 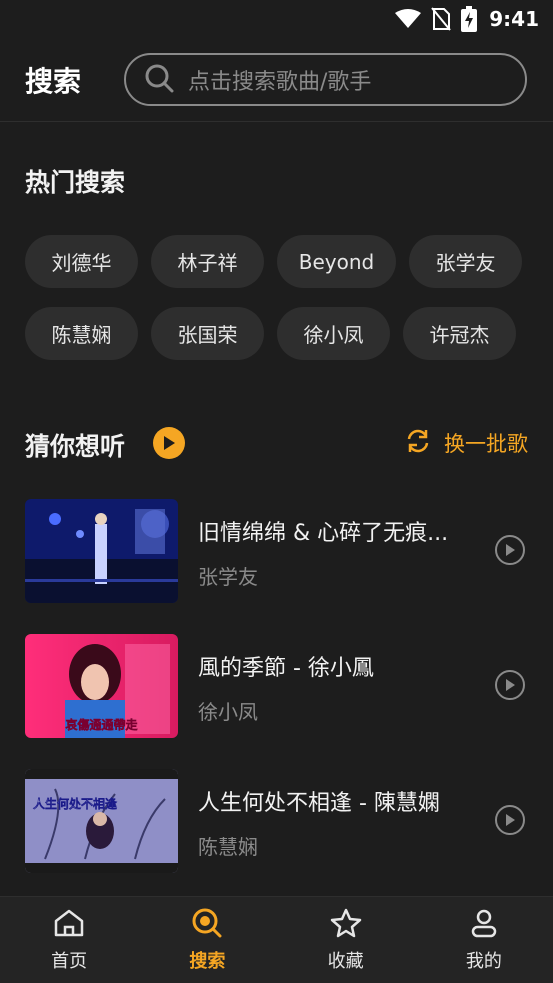 I want to click on refresh-icon, so click(x=418, y=443).